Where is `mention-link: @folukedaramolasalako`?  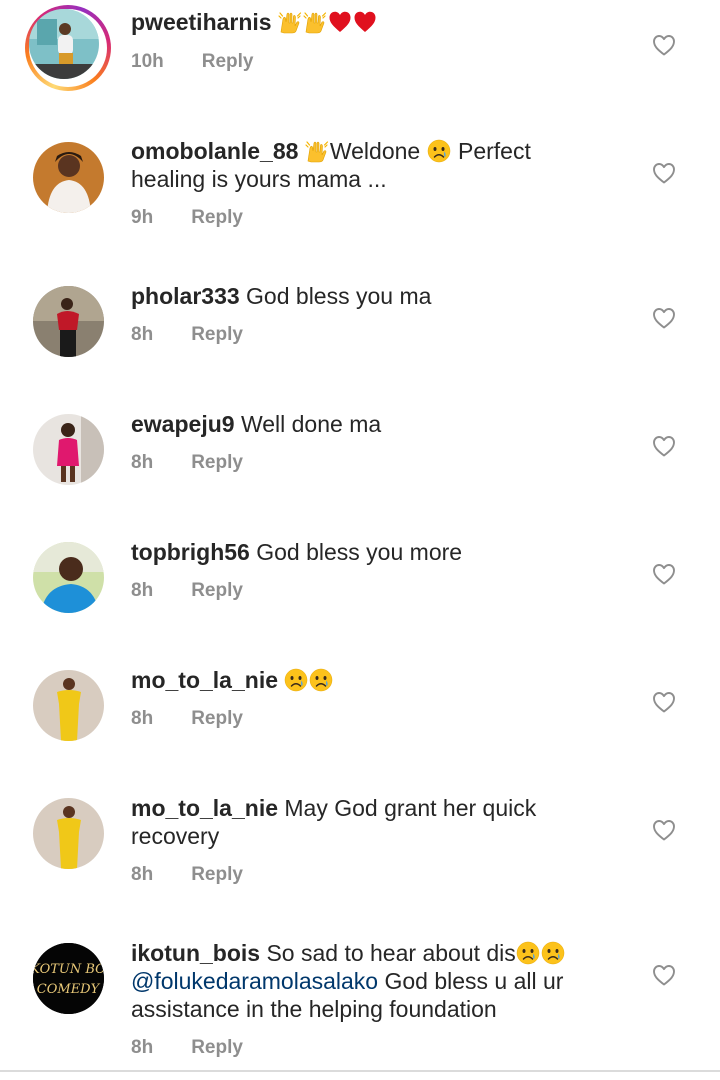
mention-link: @folukedaramolasalako is located at coordinates (254, 981).